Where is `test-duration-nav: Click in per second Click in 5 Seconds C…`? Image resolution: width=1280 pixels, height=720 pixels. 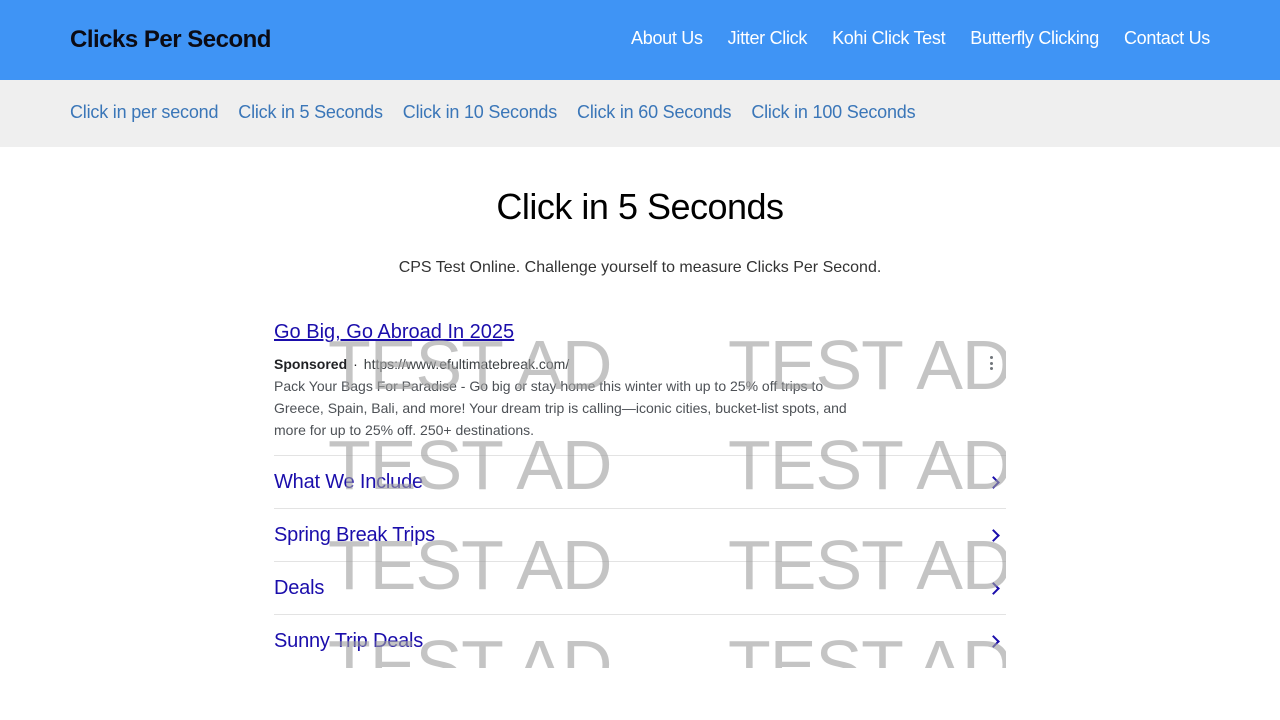 test-duration-nav: Click in per second Click in 5 Seconds C… is located at coordinates (640, 113).